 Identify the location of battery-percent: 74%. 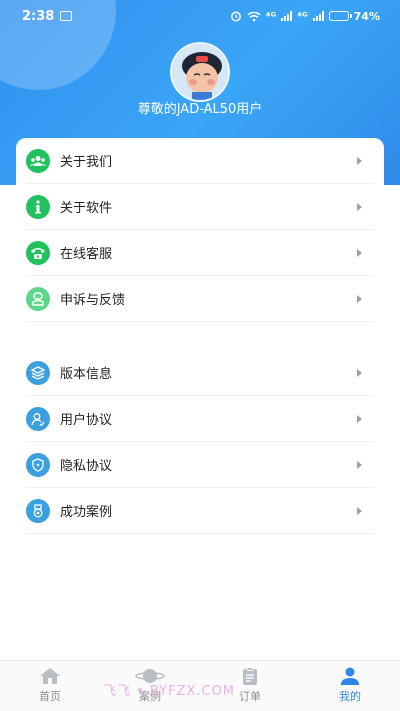
(366, 16).